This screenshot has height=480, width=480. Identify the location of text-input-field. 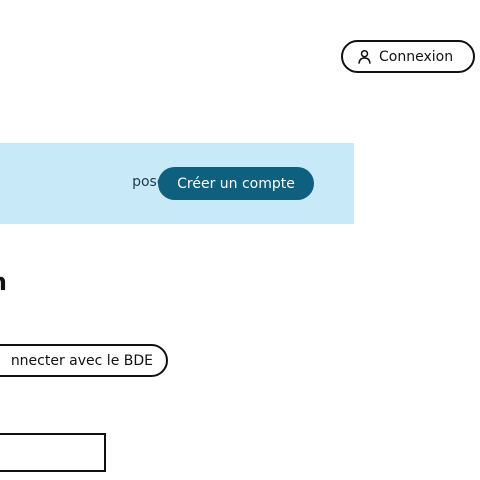
(53, 452).